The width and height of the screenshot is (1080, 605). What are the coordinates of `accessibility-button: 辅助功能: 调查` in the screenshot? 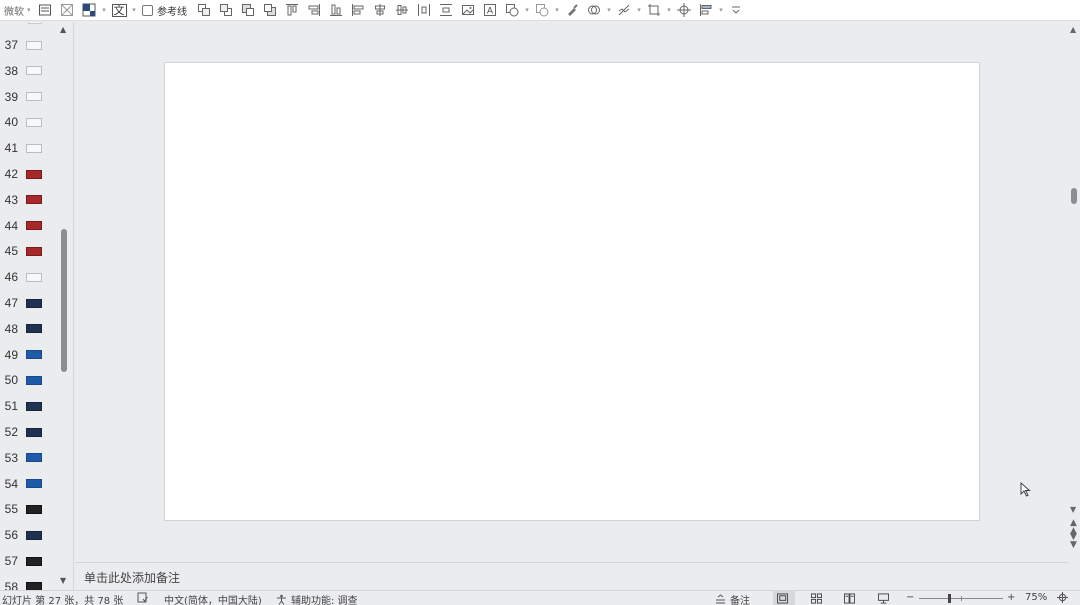 It's located at (317, 598).